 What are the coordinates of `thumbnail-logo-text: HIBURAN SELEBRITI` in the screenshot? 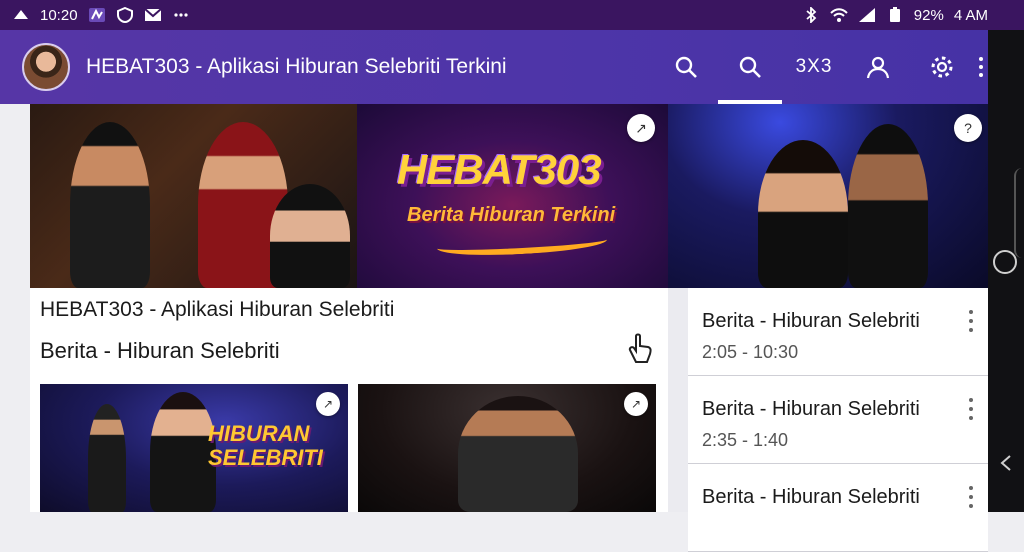 It's located at (265, 445).